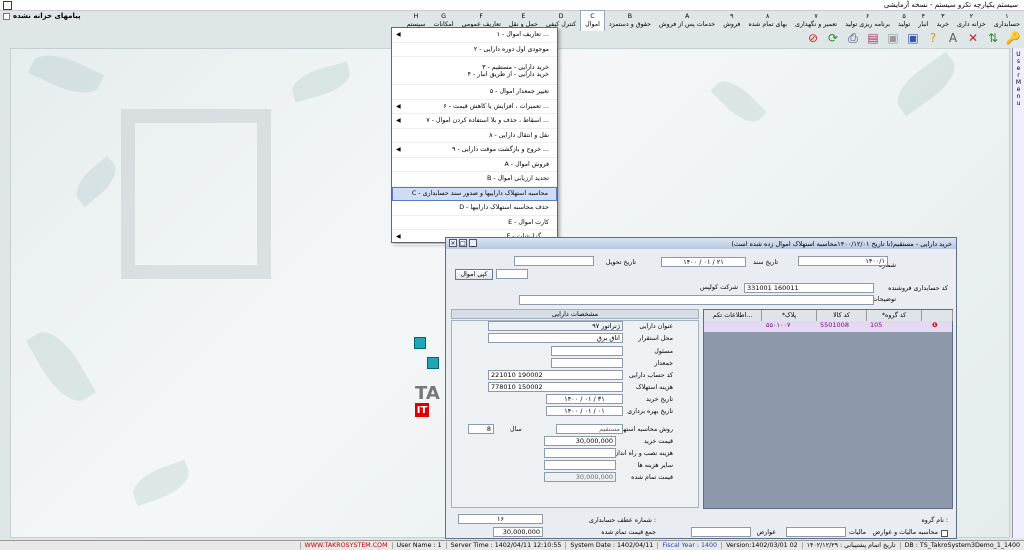 The image size is (1024, 550). What do you see at coordinates (813, 38) in the screenshot?
I see `cancel-icon: ⊘` at bounding box center [813, 38].